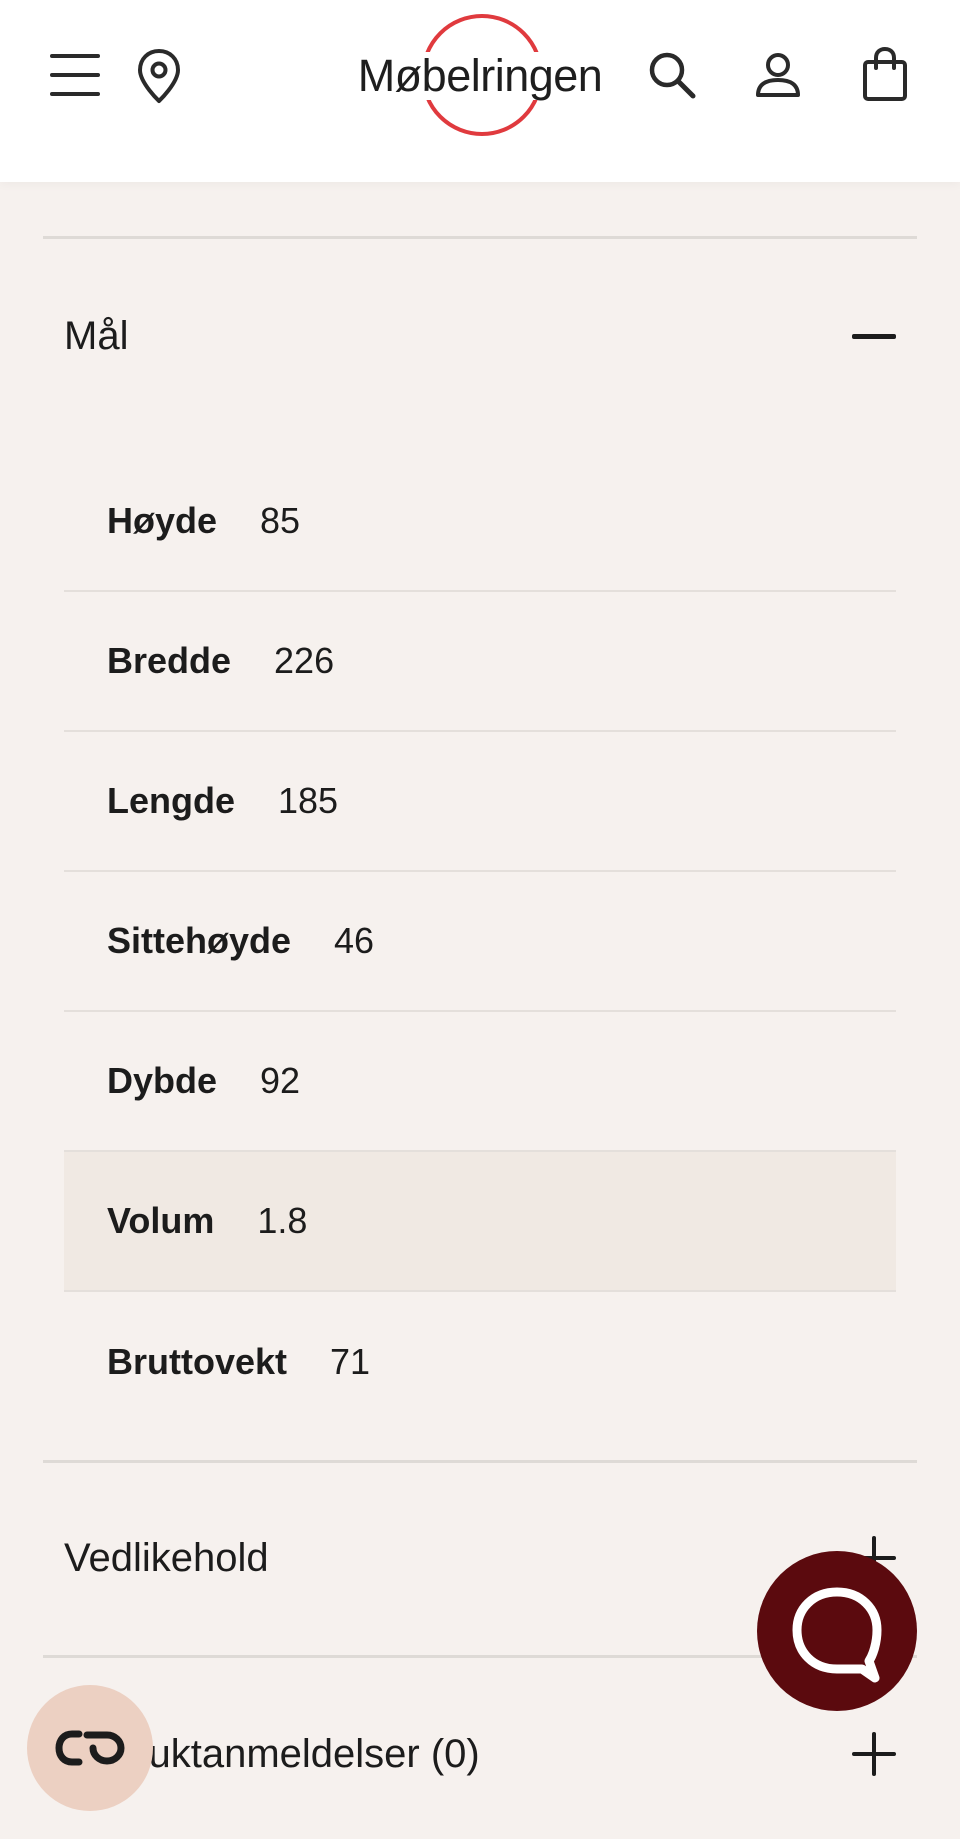 The image size is (960, 1839). Describe the element at coordinates (162, 520) in the screenshot. I see `spec-label: Høyde` at that location.